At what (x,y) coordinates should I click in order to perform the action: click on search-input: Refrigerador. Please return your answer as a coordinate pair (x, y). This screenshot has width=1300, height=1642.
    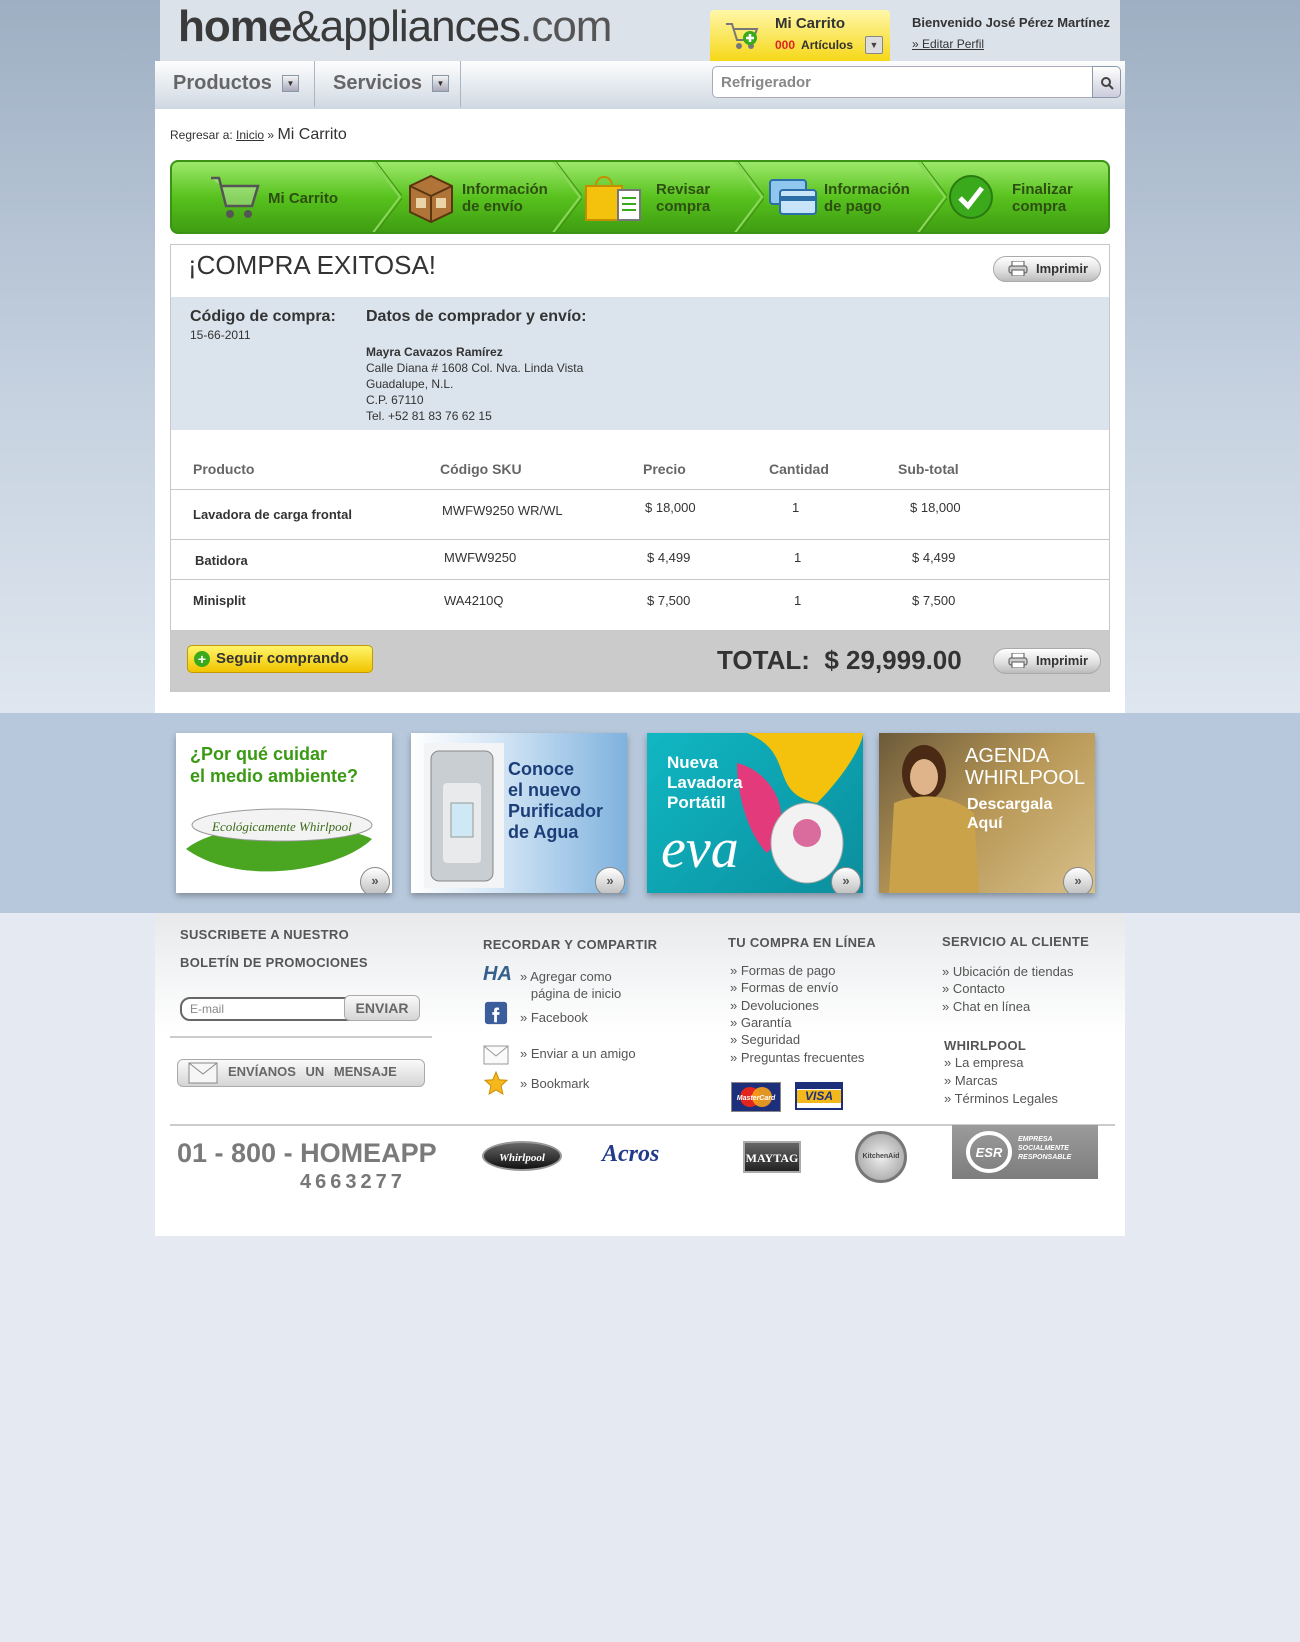
    Looking at the image, I should click on (903, 82).